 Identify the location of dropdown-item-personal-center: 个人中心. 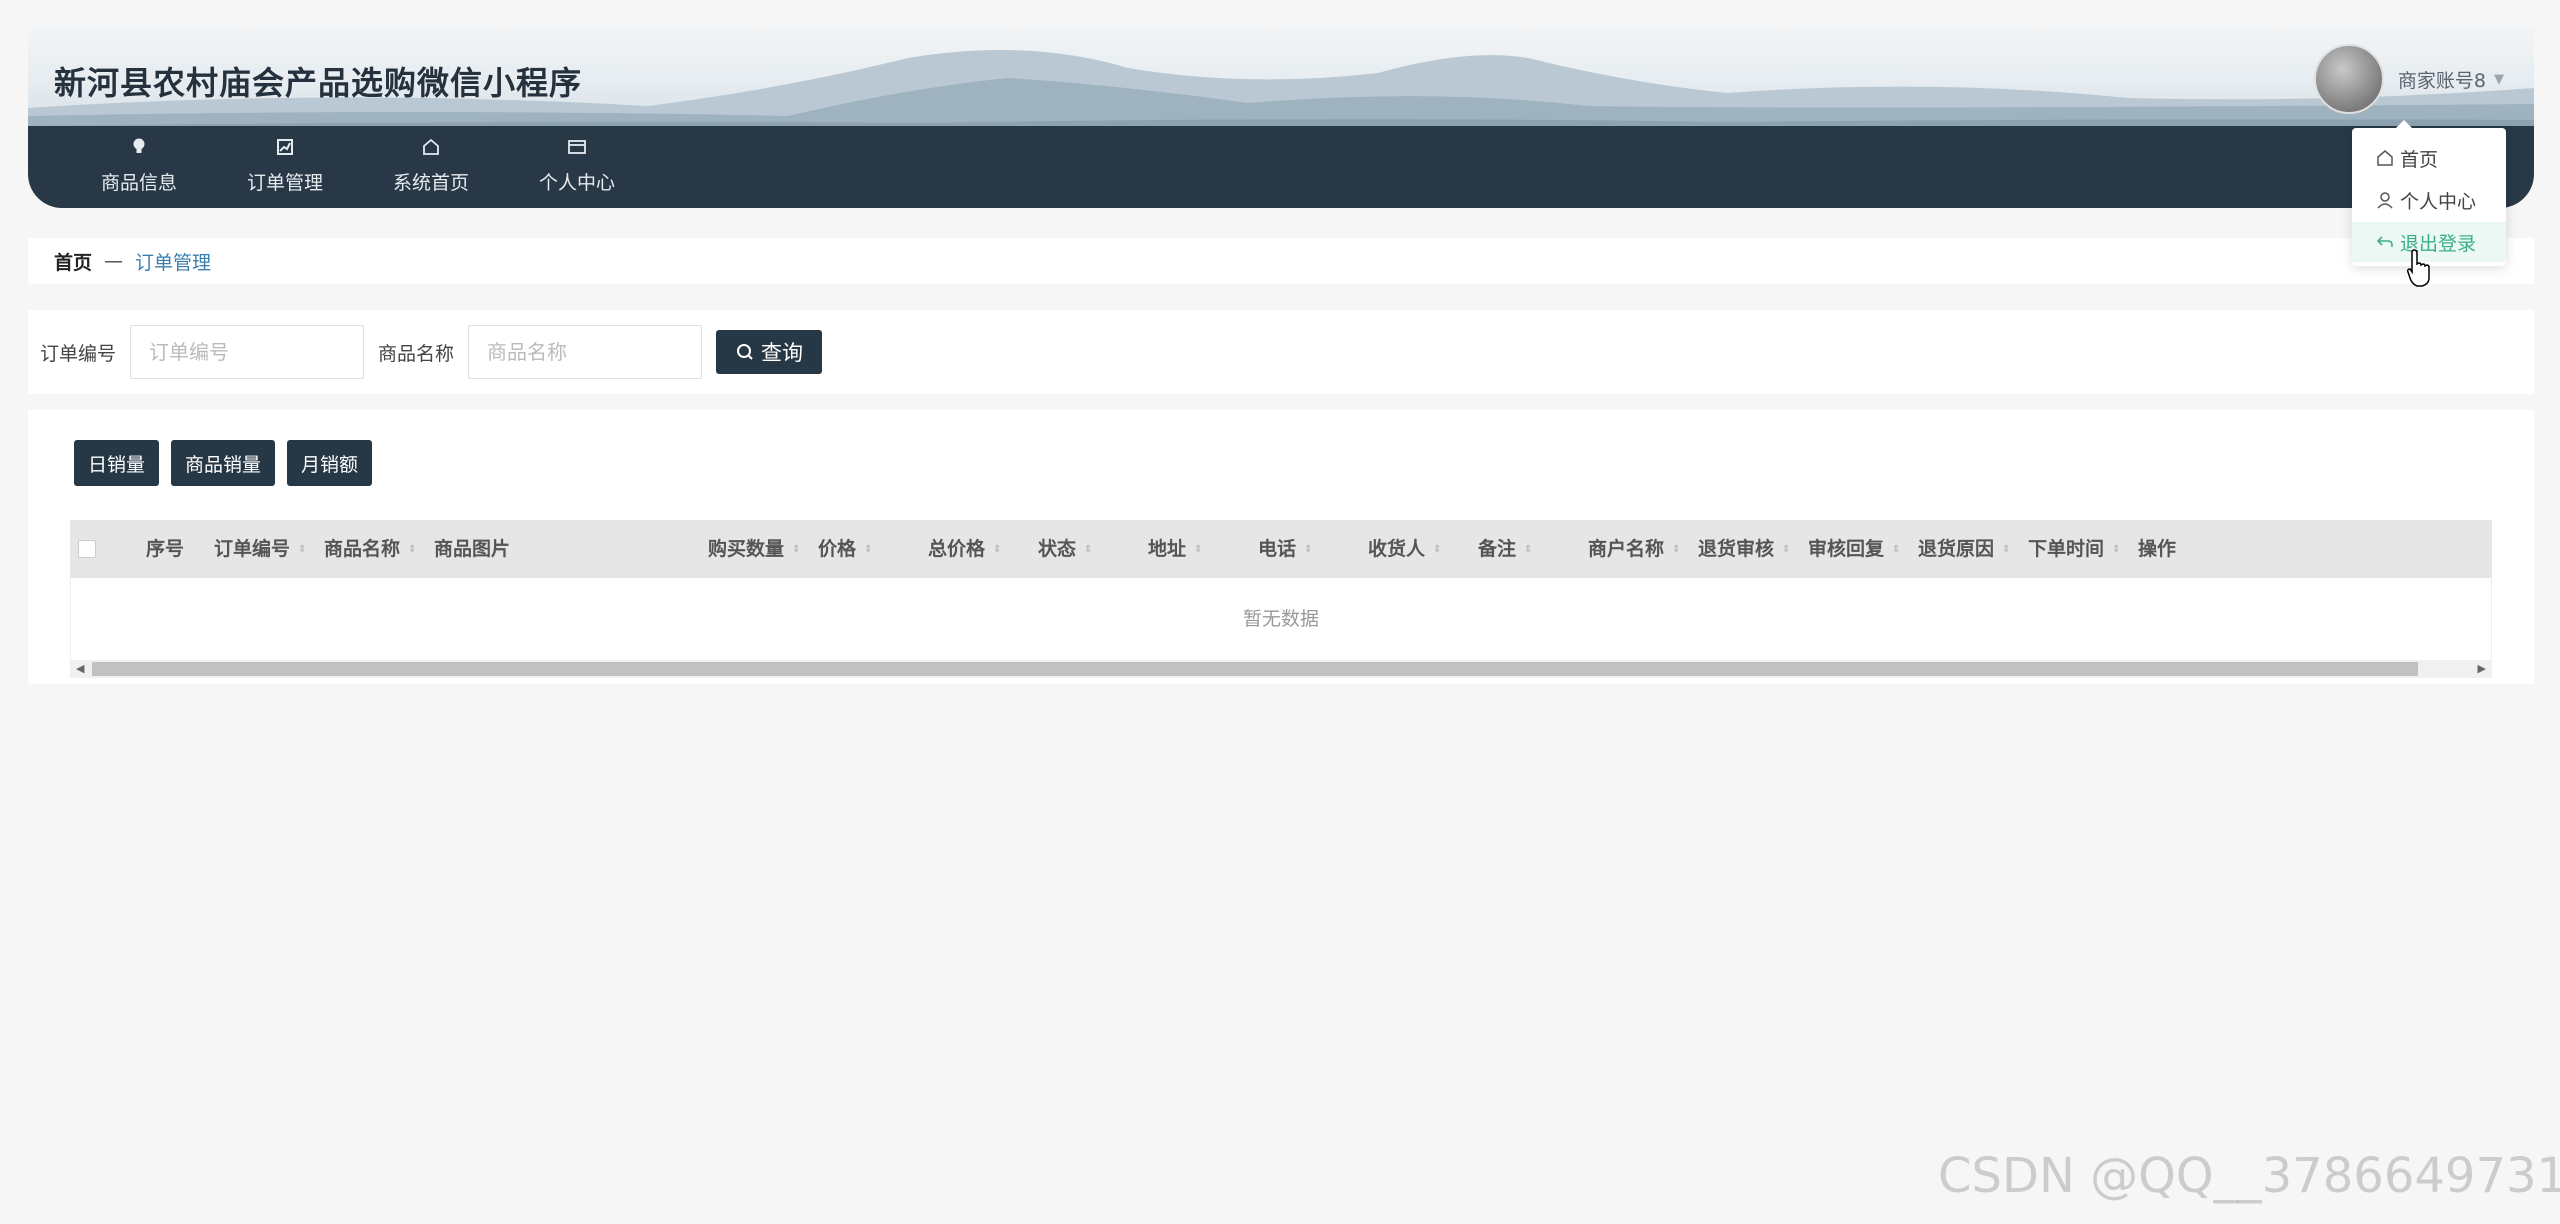
(2429, 200).